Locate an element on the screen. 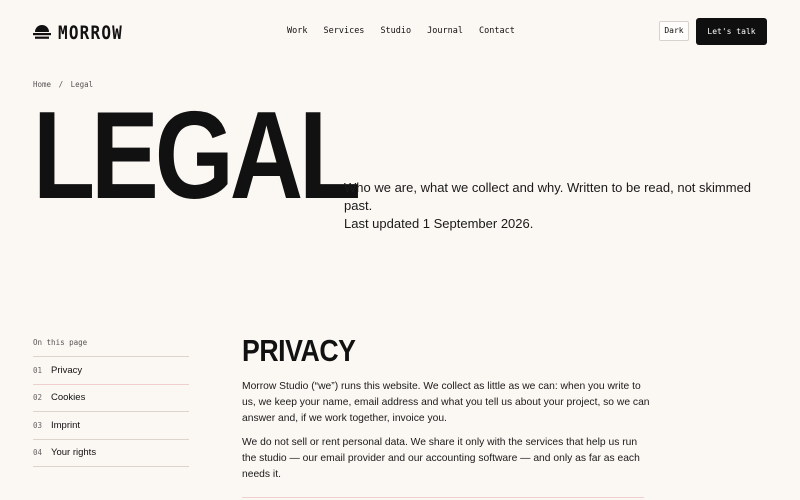 This screenshot has width=800, height=500. toc-item-label: Imprint is located at coordinates (66, 425).